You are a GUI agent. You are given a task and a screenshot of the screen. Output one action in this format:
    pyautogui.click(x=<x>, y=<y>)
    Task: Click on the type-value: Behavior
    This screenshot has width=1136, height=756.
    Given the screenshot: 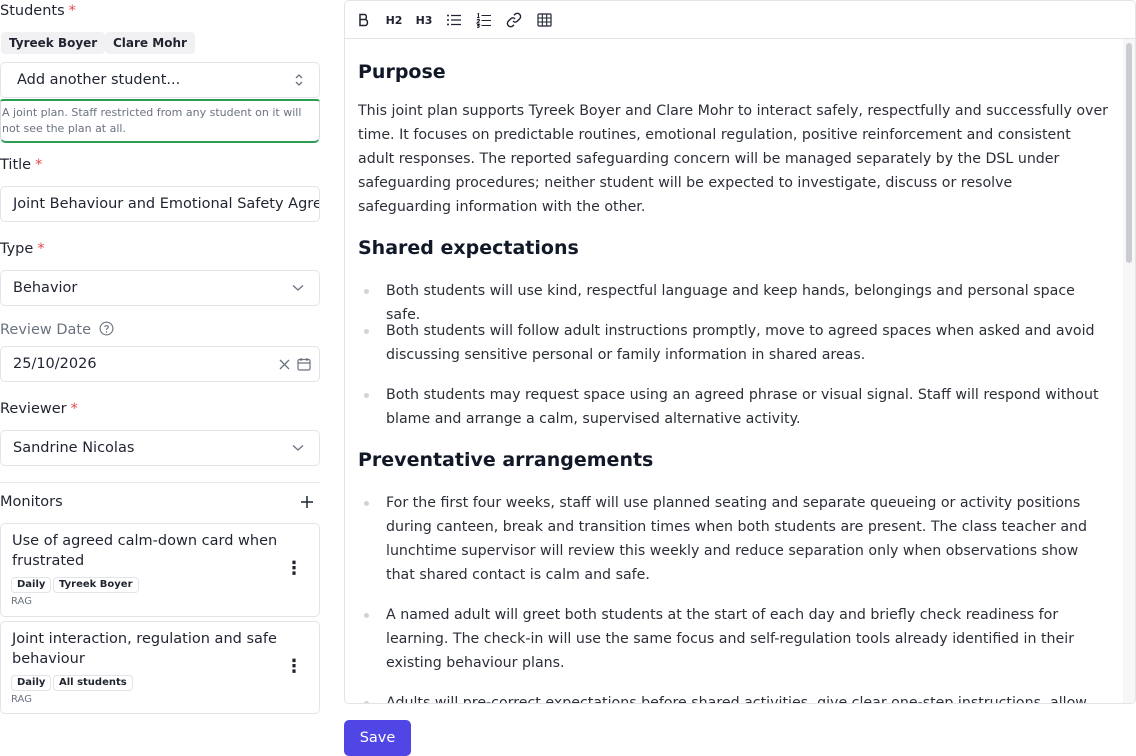 What is the action you would take?
    pyautogui.click(x=45, y=288)
    